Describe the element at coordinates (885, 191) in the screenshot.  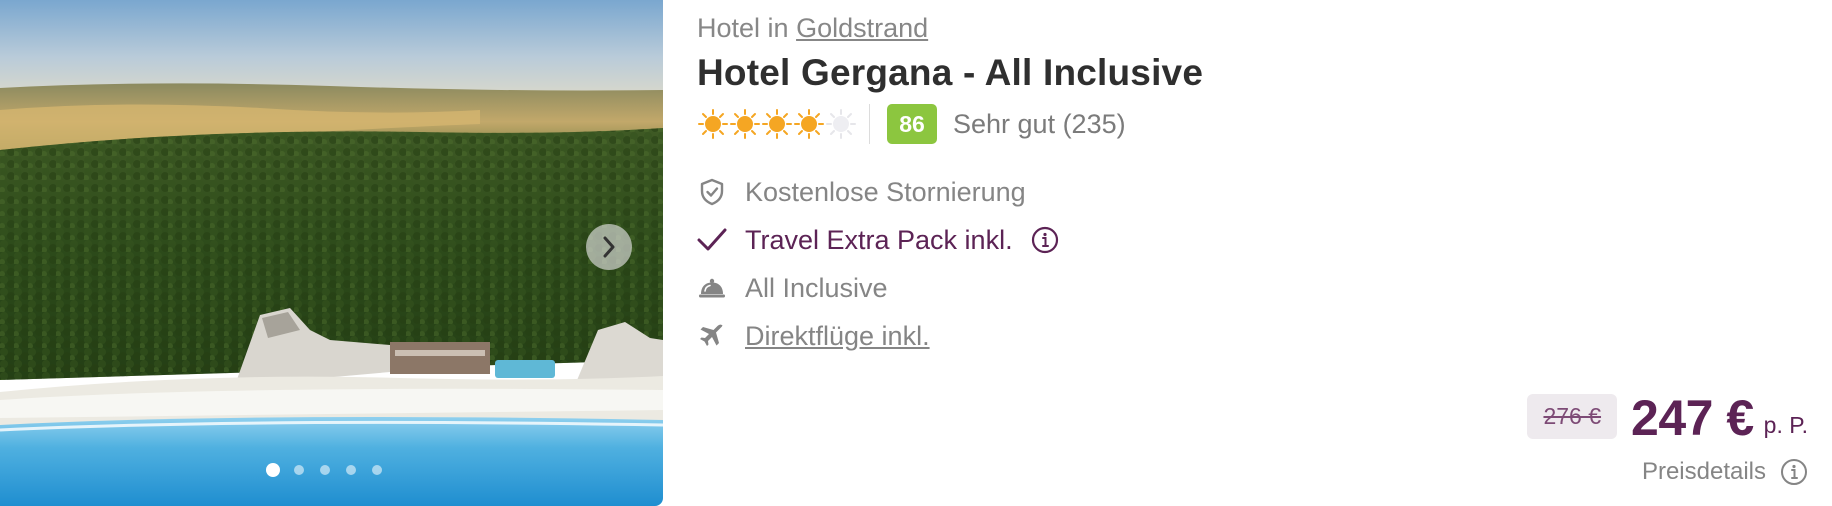
I see `feature-label: Kostenlose Stornierung` at that location.